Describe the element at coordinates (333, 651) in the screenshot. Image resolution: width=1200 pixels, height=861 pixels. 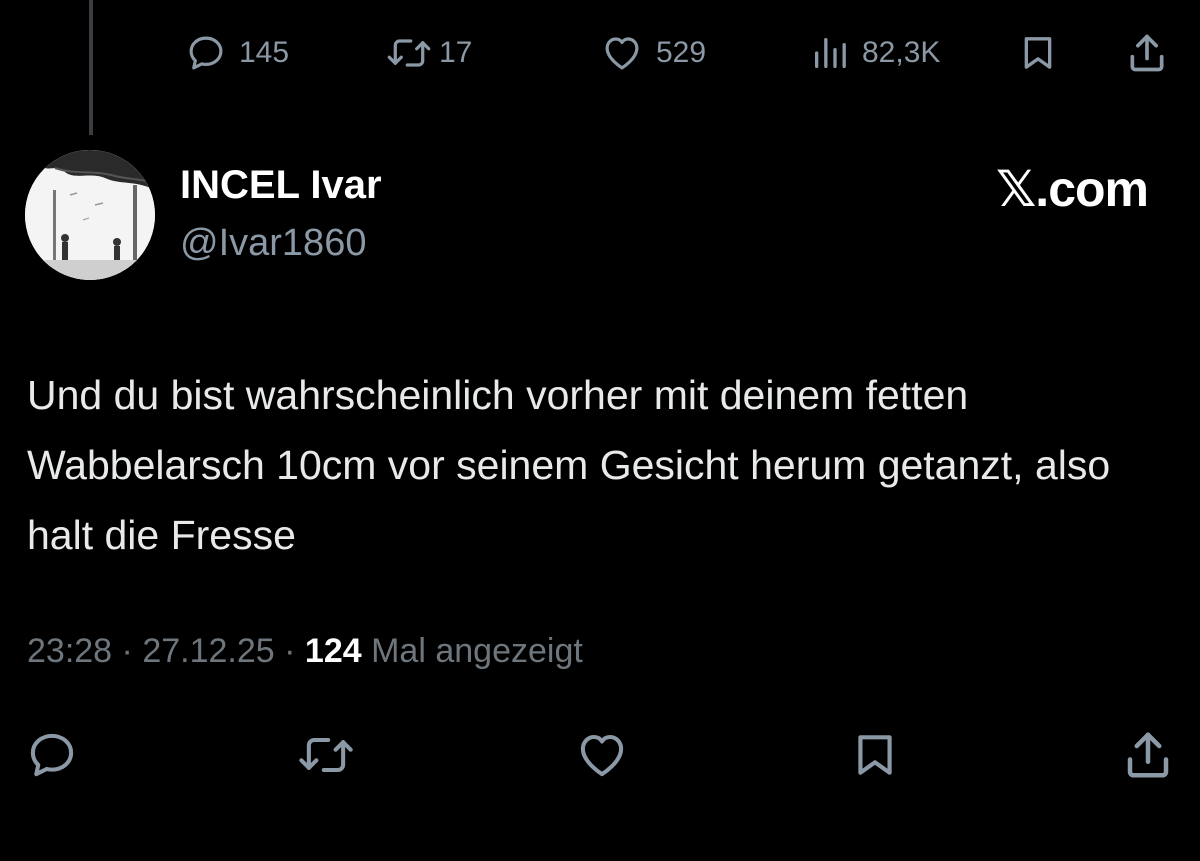
I see `tweet-views-count: 124` at that location.